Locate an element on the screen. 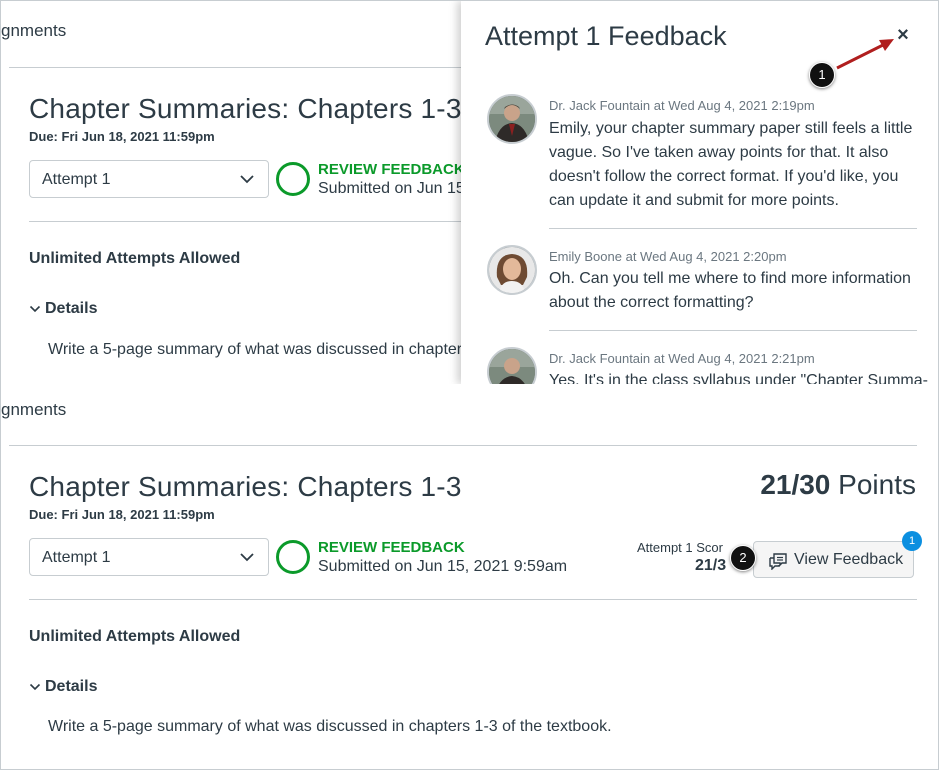 The height and width of the screenshot is (770, 939). points-value: 21/30 is located at coordinates (795, 484).